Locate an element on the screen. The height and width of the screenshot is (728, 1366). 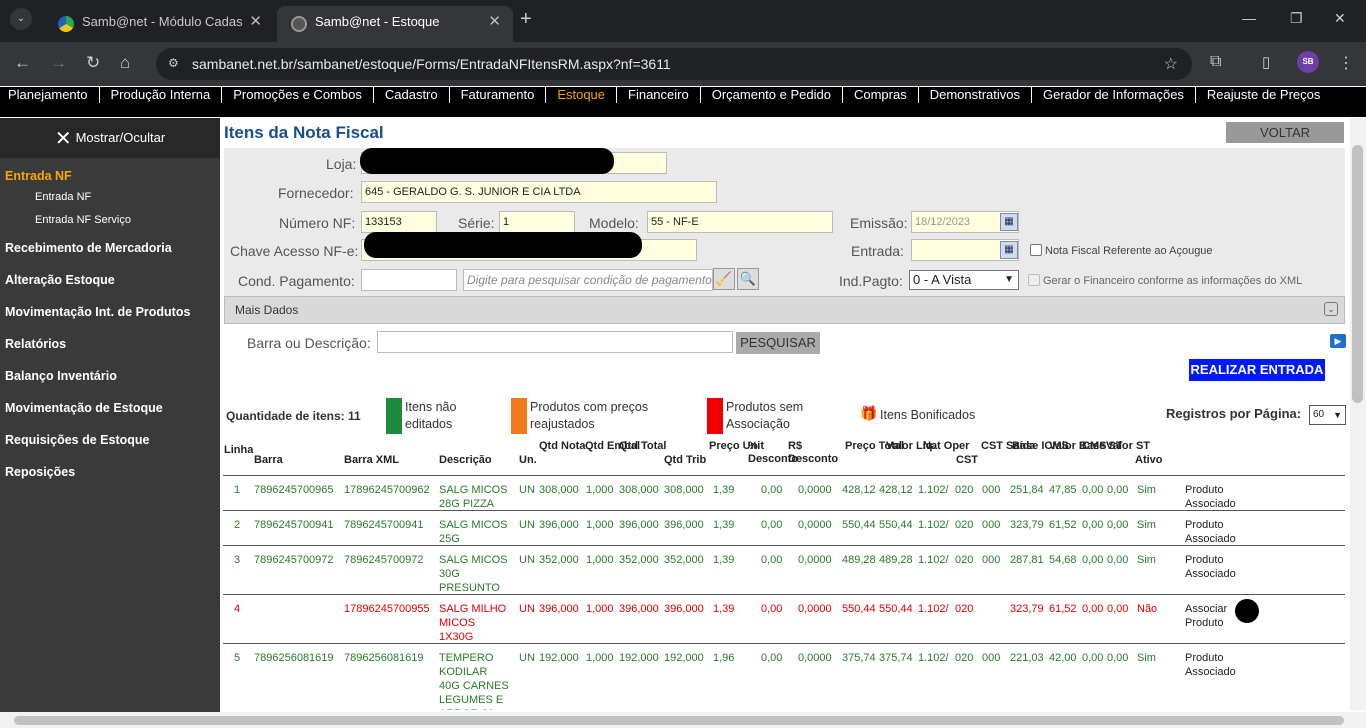
pesquisar-button: PESQUISAR is located at coordinates (778, 343).